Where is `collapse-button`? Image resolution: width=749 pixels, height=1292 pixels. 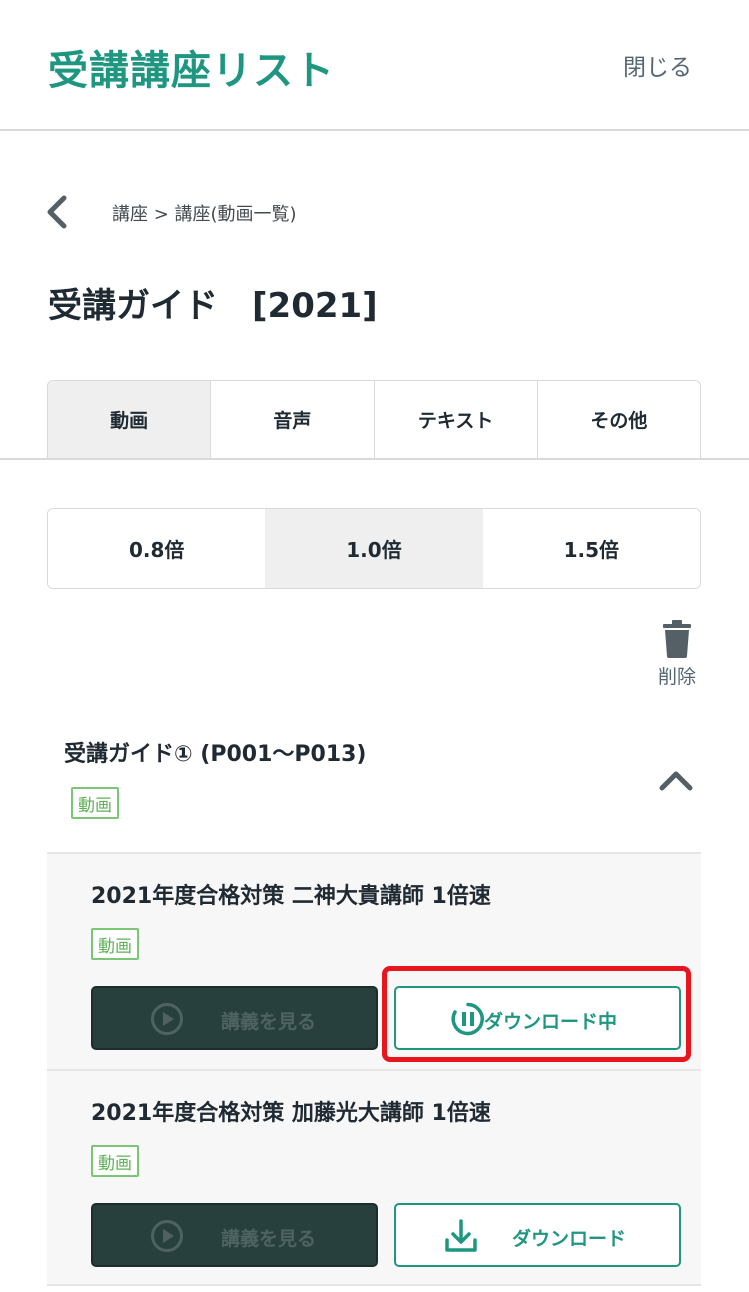
collapse-button is located at coordinates (676, 781).